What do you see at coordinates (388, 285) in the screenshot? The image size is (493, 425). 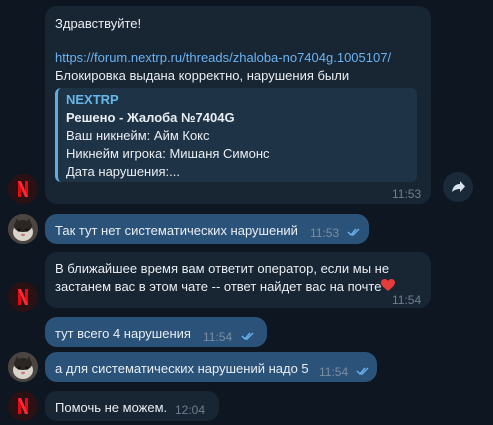 I see `heart-icon` at bounding box center [388, 285].